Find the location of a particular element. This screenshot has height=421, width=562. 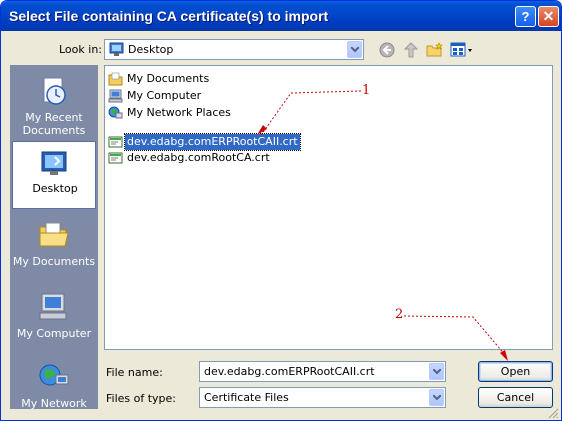

annotation-marker-2: 2 is located at coordinates (399, 314).